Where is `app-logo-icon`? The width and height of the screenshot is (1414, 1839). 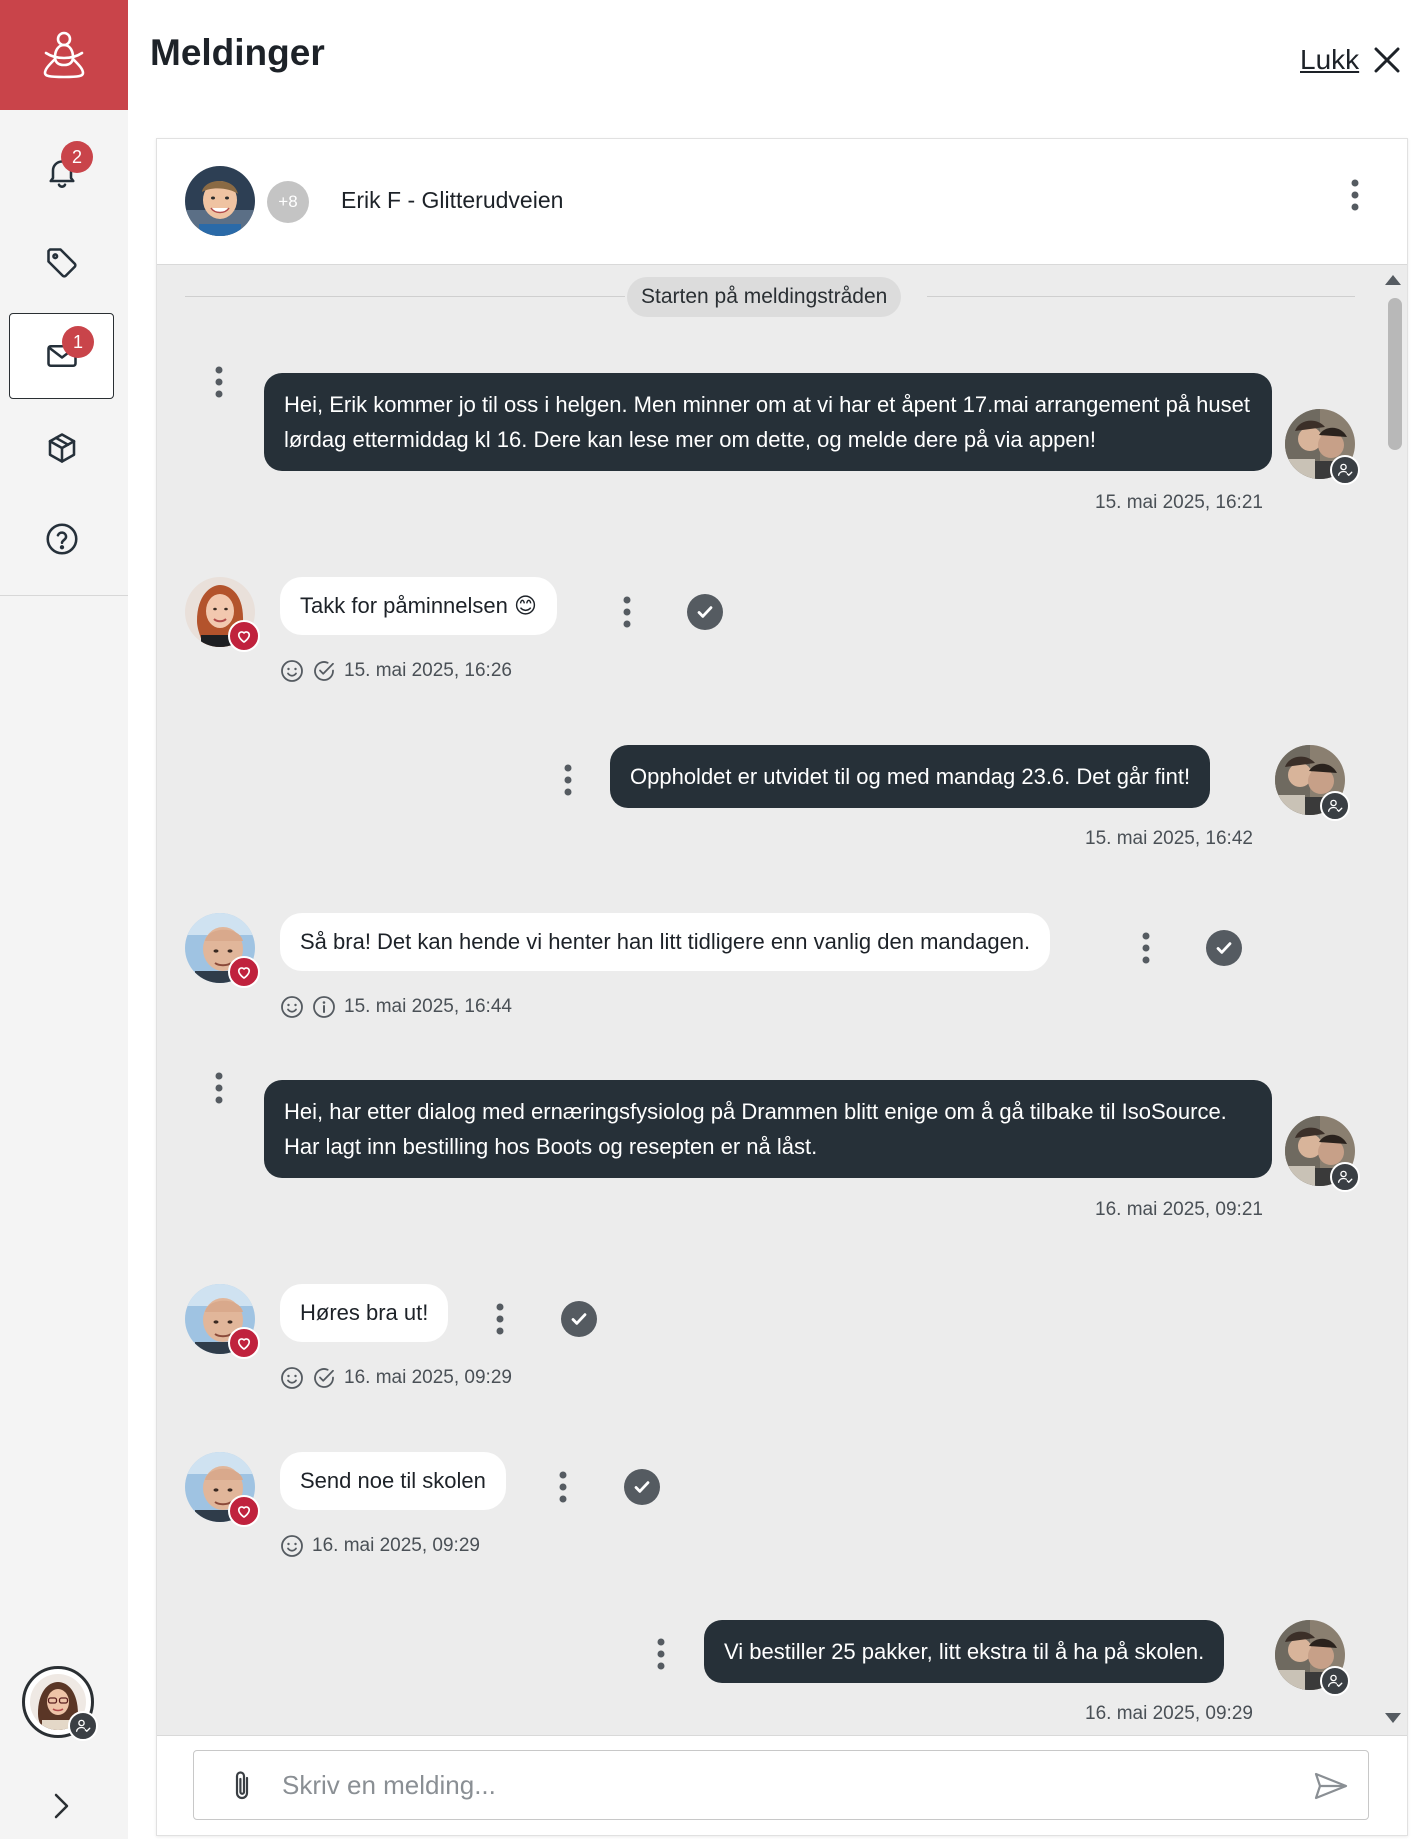
app-logo-icon is located at coordinates (64, 55).